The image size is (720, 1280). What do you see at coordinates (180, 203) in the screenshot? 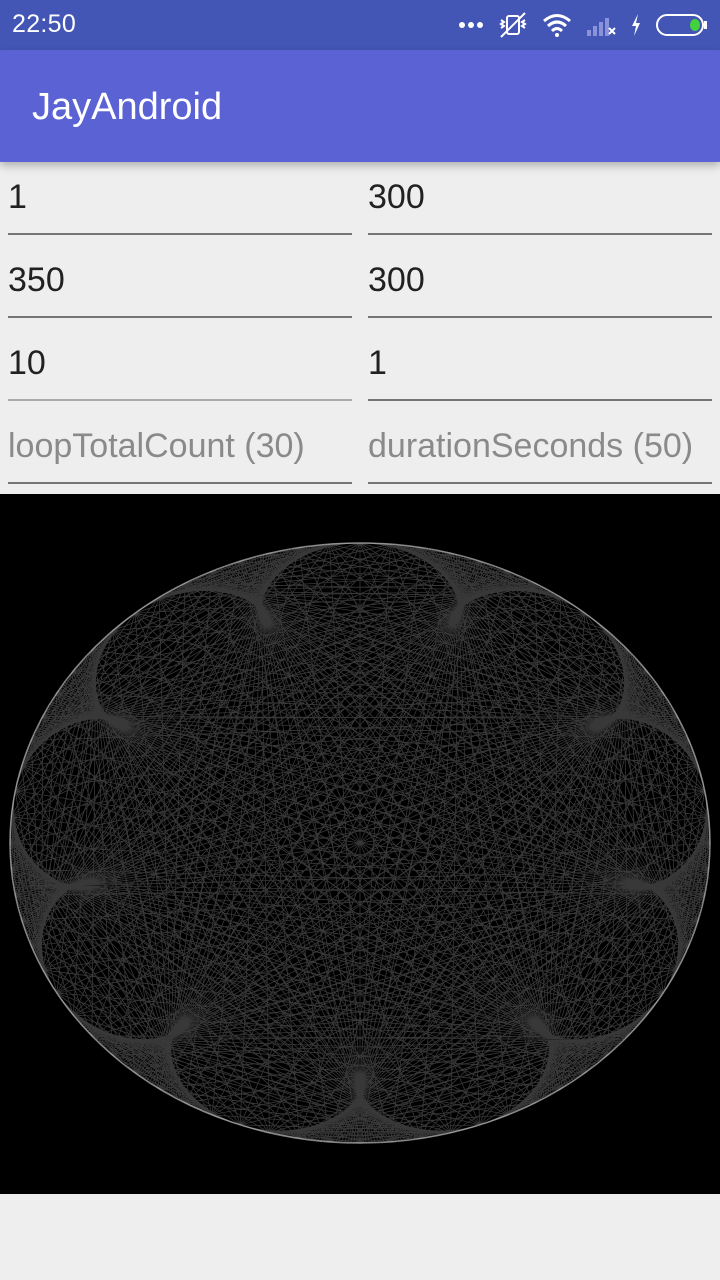
I see `field-row1-left: 1` at bounding box center [180, 203].